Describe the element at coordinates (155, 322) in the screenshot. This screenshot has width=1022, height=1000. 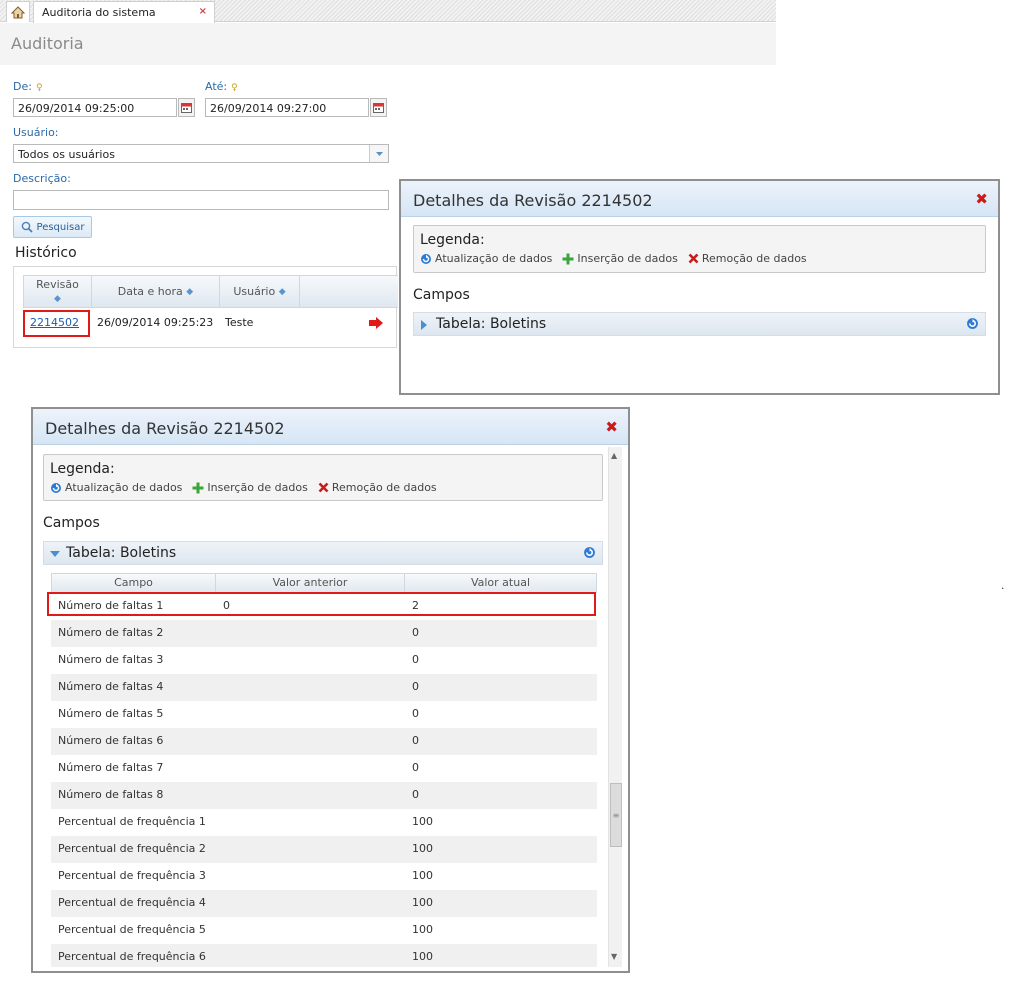
I see `row-data-hora: 26/09/2014 09:25:23` at that location.